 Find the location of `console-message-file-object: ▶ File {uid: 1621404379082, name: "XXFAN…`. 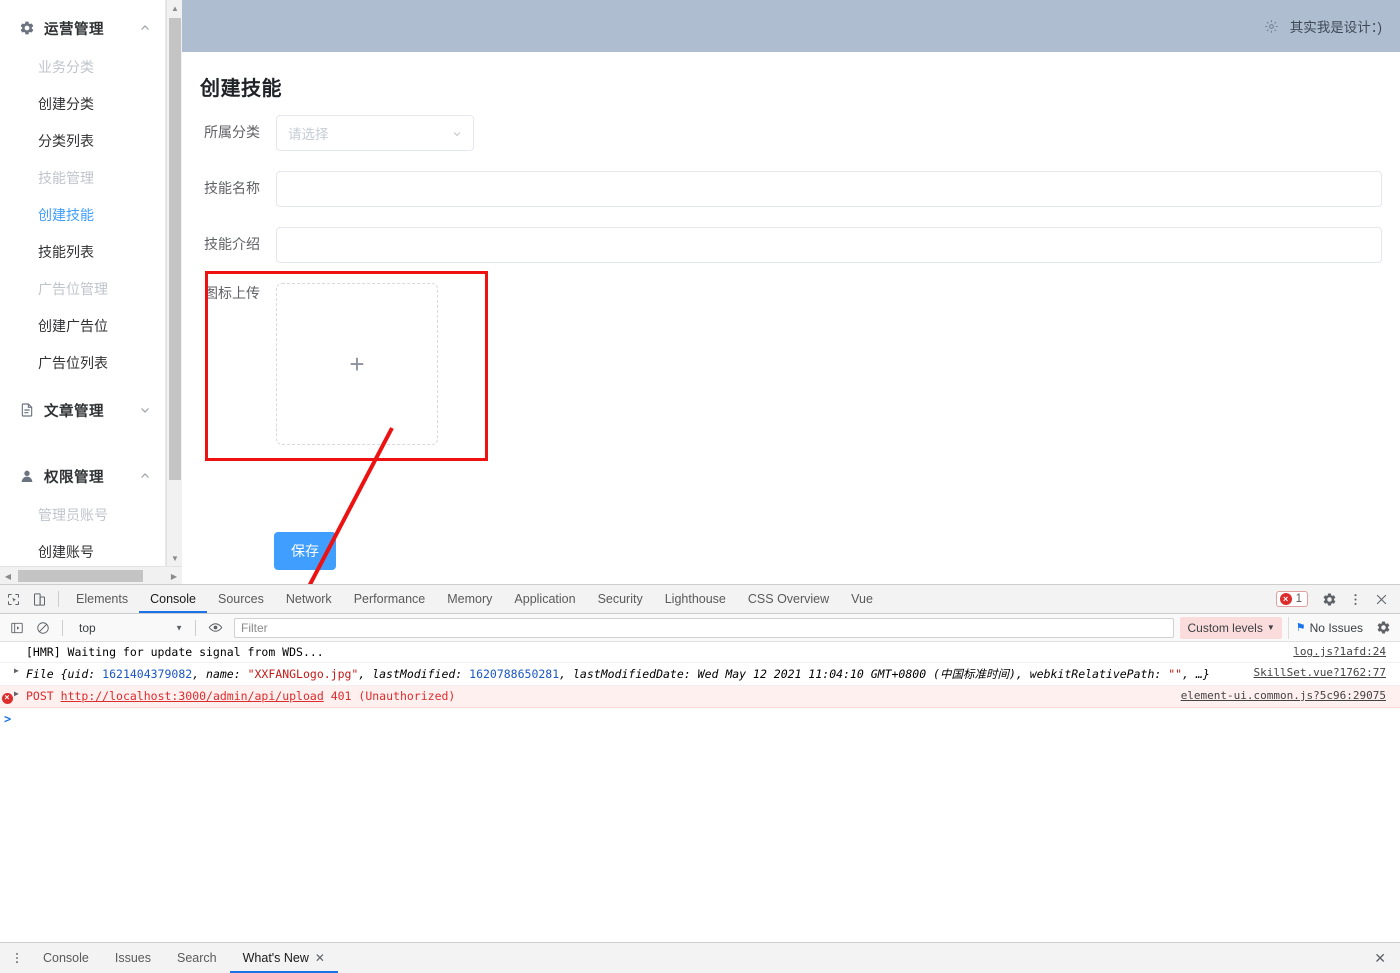

console-message-file-object: ▶ File {uid: 1621404379082, name: "XXFAN… is located at coordinates (700, 674).